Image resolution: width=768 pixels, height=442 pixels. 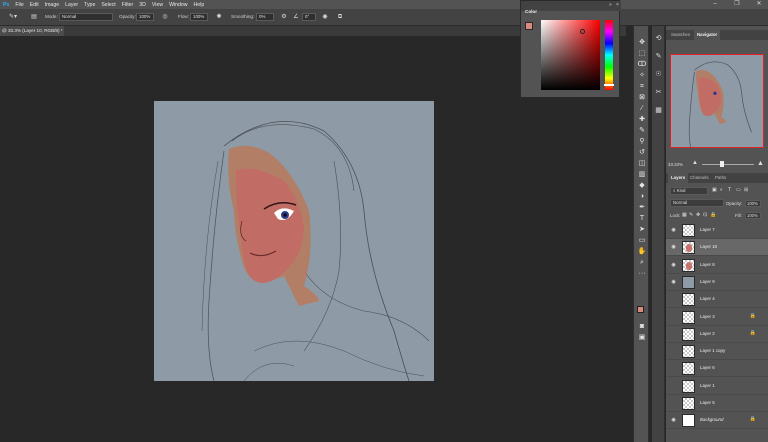 I want to click on layer-name: Layer 7, so click(x=707, y=229).